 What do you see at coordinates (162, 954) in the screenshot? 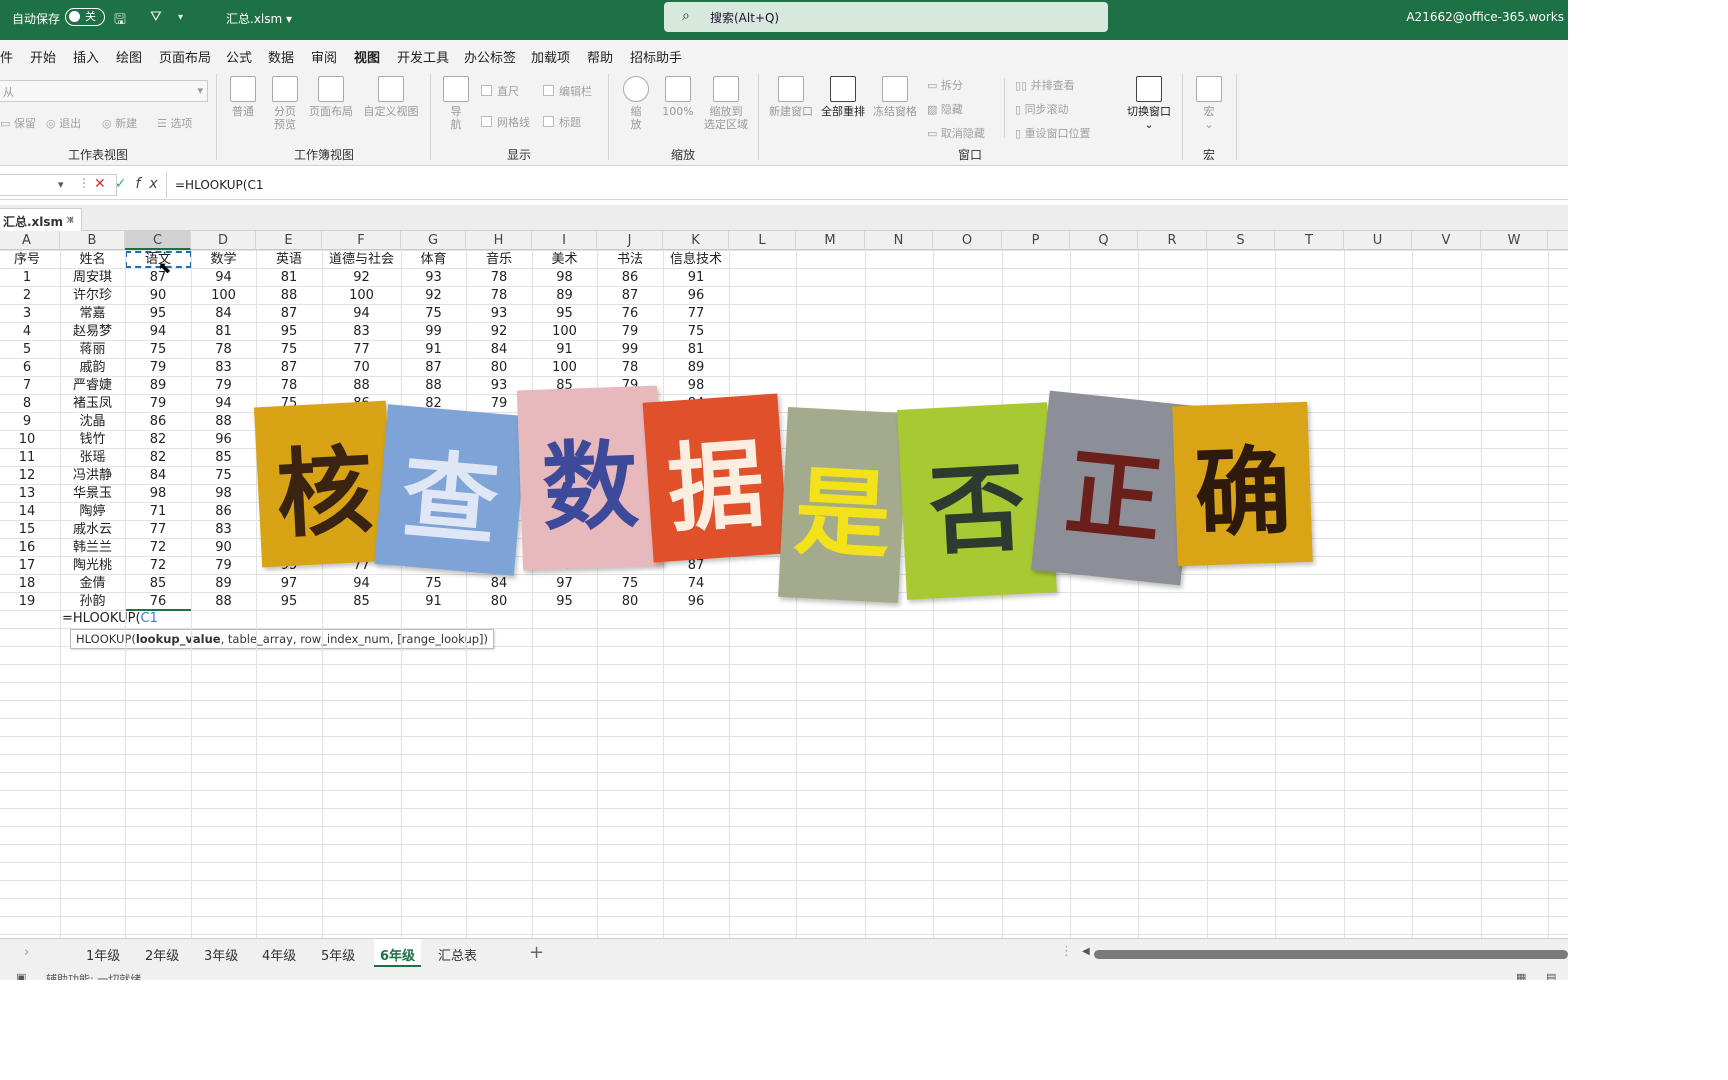
I see `sheet-tab: 2年级` at bounding box center [162, 954].